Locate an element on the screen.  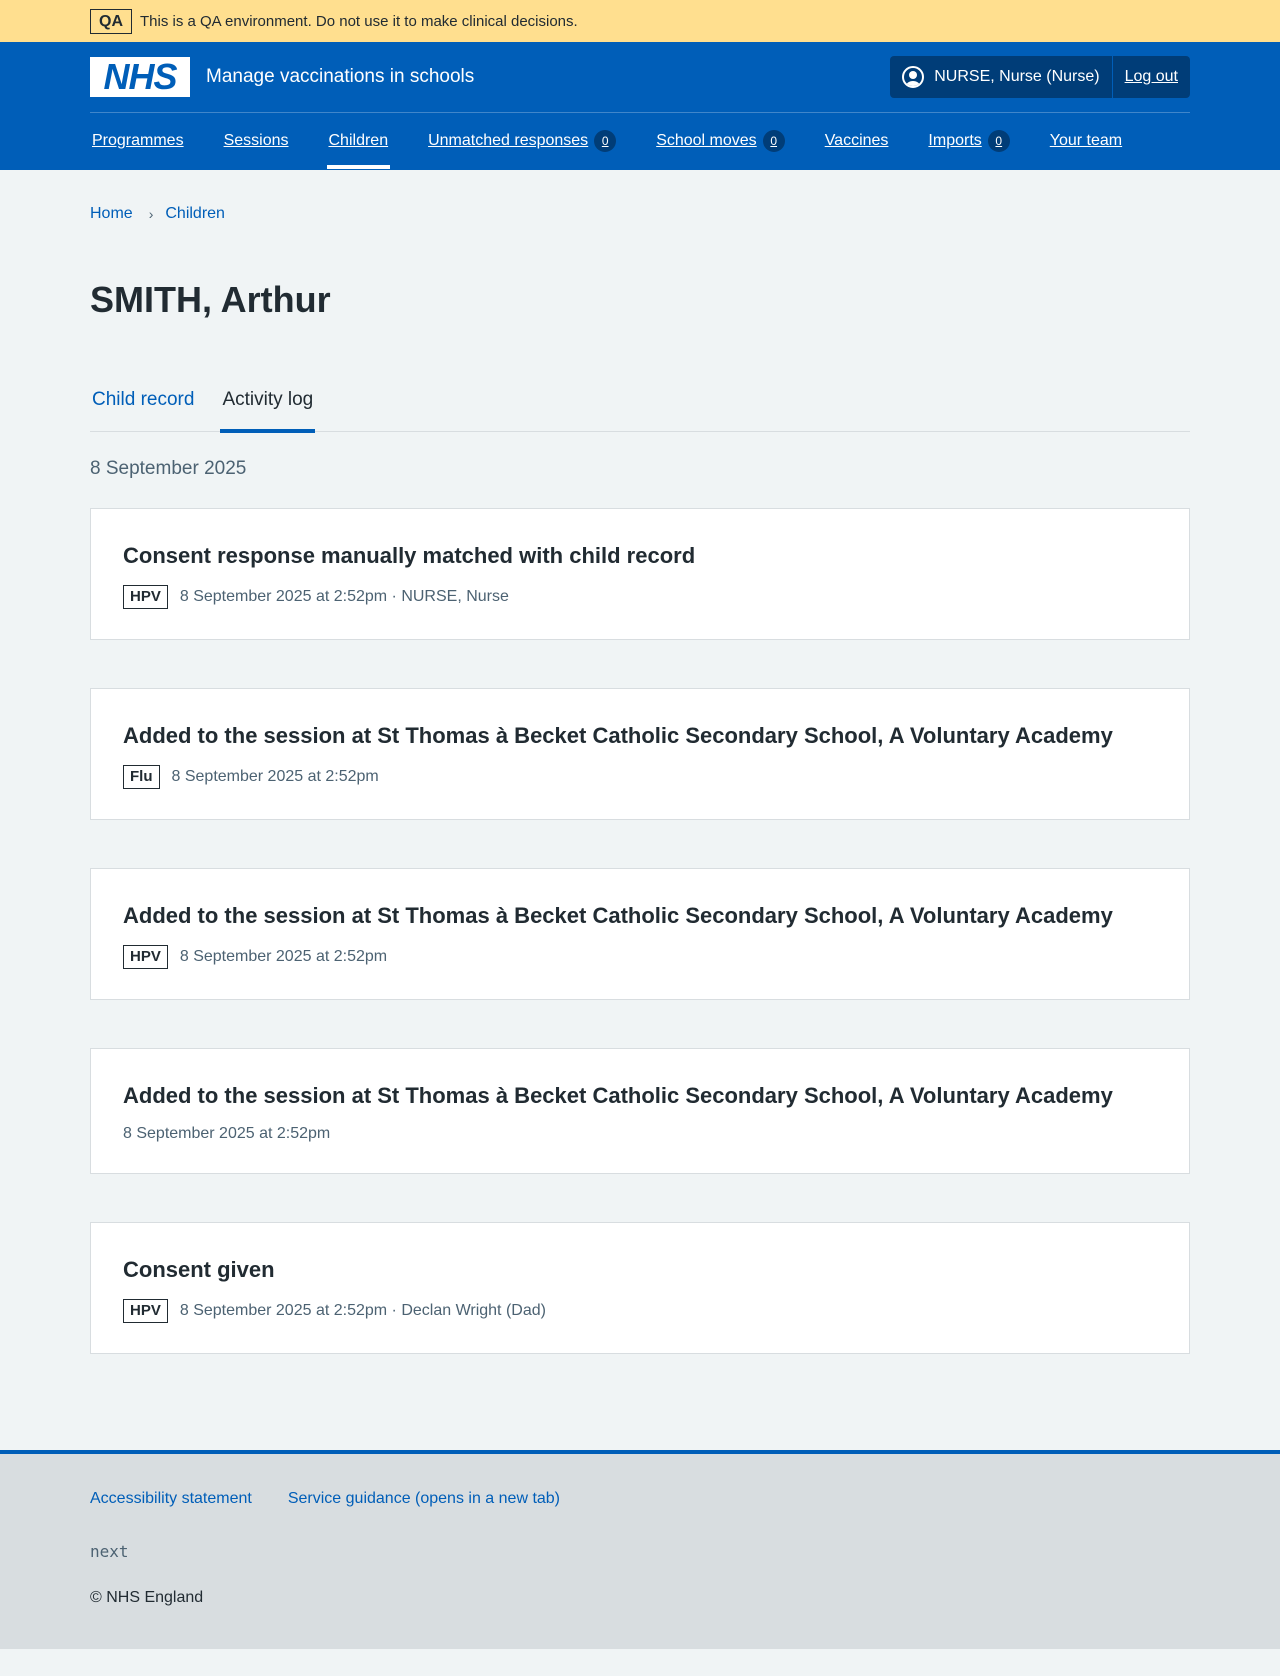
nav-sessions: Sessions is located at coordinates (256, 141).